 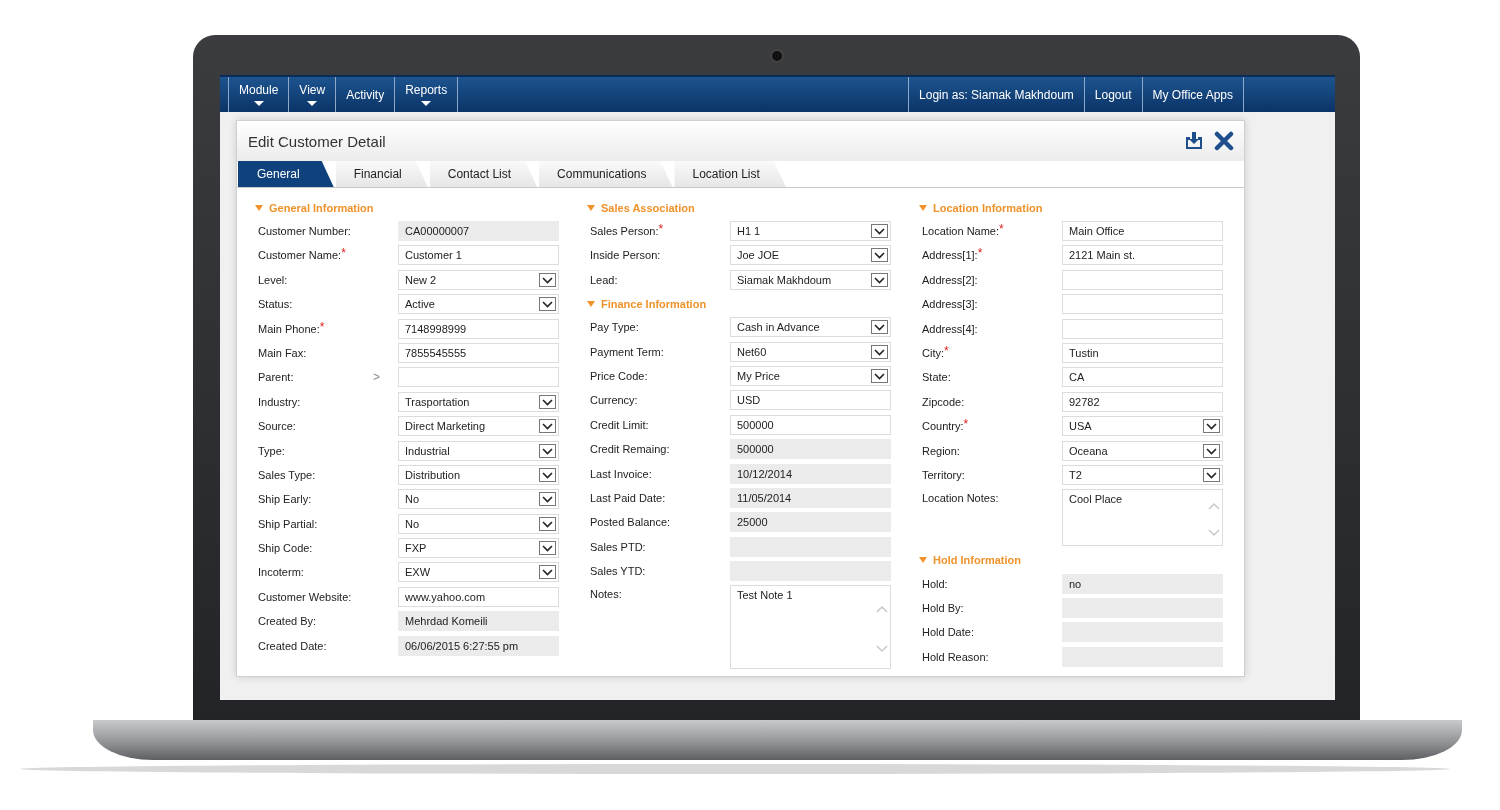 I want to click on input-field: Tustin, so click(x=1142, y=352).